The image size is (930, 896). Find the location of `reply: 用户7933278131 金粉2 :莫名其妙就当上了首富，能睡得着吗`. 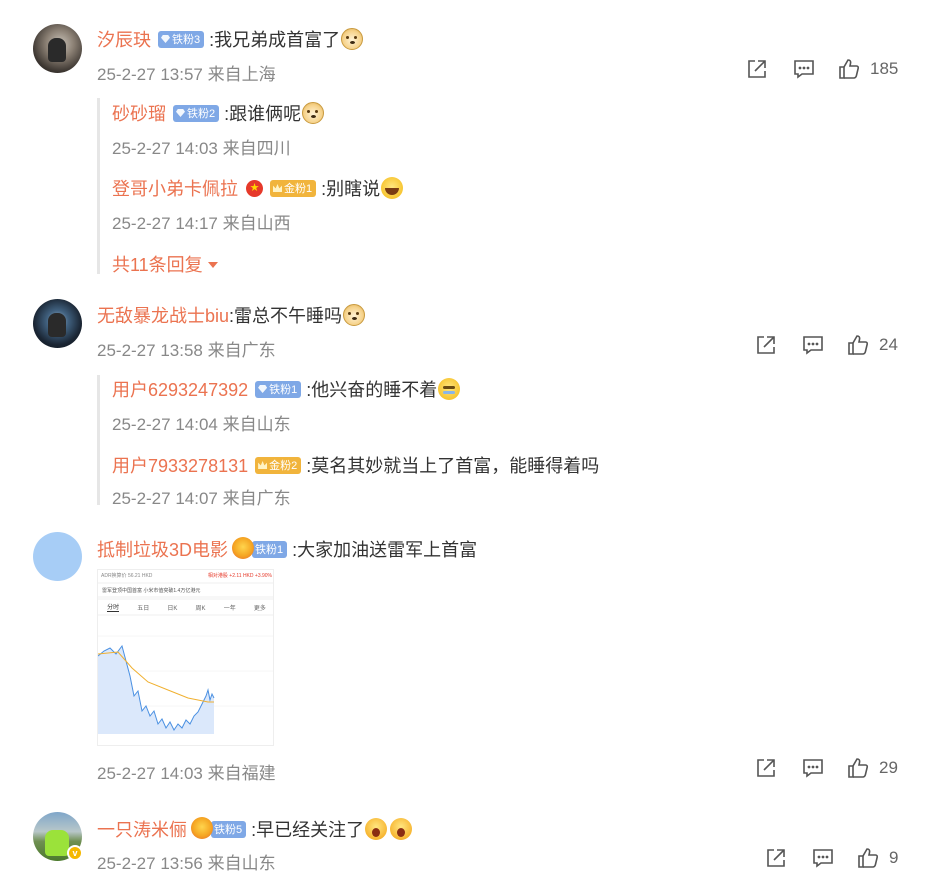

reply: 用户7933278131 金粉2 :莫名其妙就当上了首富，能睡得着吗 is located at coordinates (355, 465).